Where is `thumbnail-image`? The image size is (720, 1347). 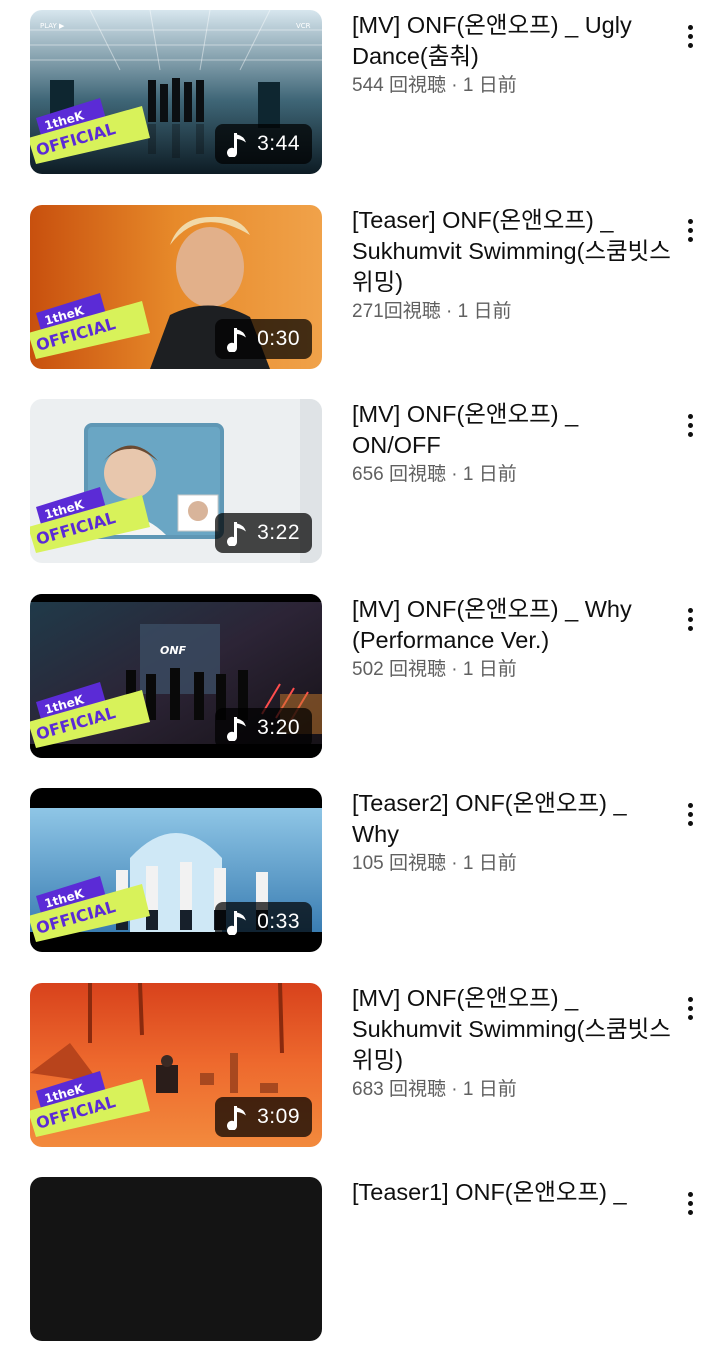 thumbnail-image is located at coordinates (176, 1259).